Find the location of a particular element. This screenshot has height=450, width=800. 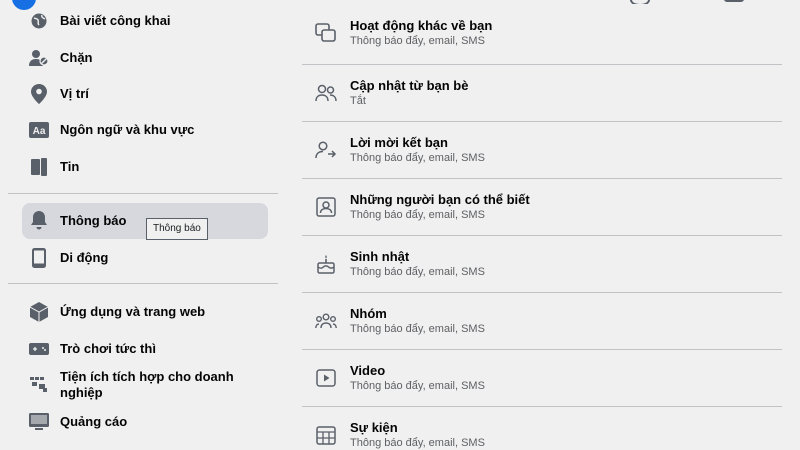

add-friend-icon is located at coordinates (326, 150).